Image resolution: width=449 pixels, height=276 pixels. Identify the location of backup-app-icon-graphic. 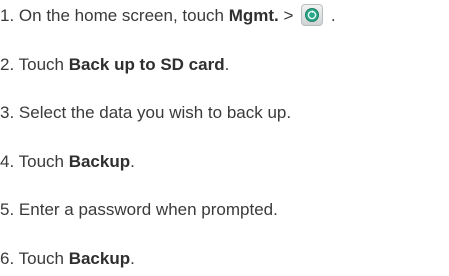
(312, 14).